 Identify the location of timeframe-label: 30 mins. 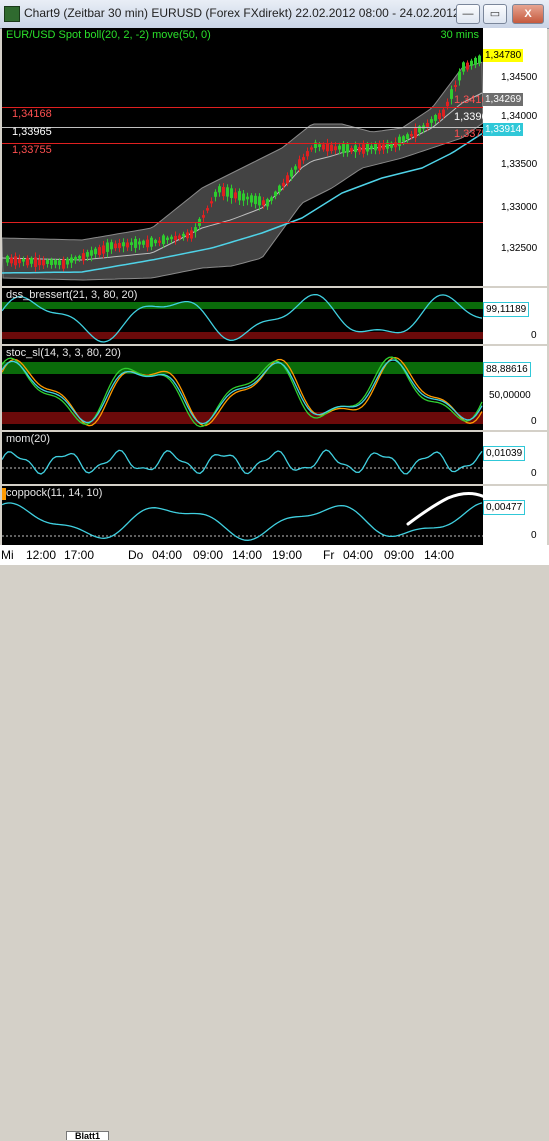
(459, 35).